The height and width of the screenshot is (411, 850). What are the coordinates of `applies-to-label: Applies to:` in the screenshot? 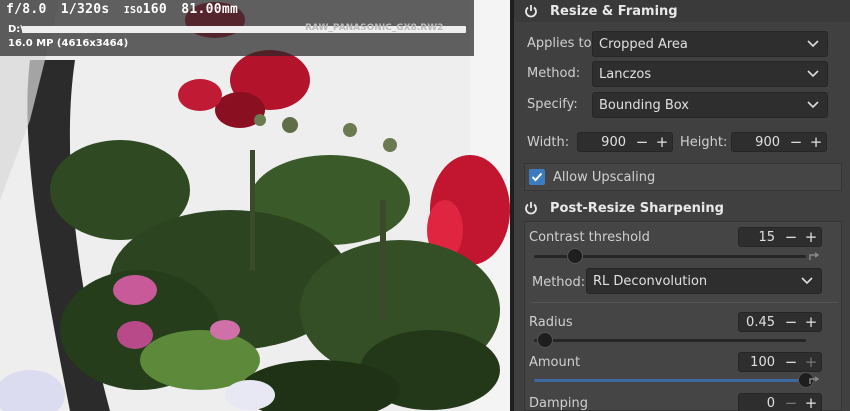 It's located at (561, 43).